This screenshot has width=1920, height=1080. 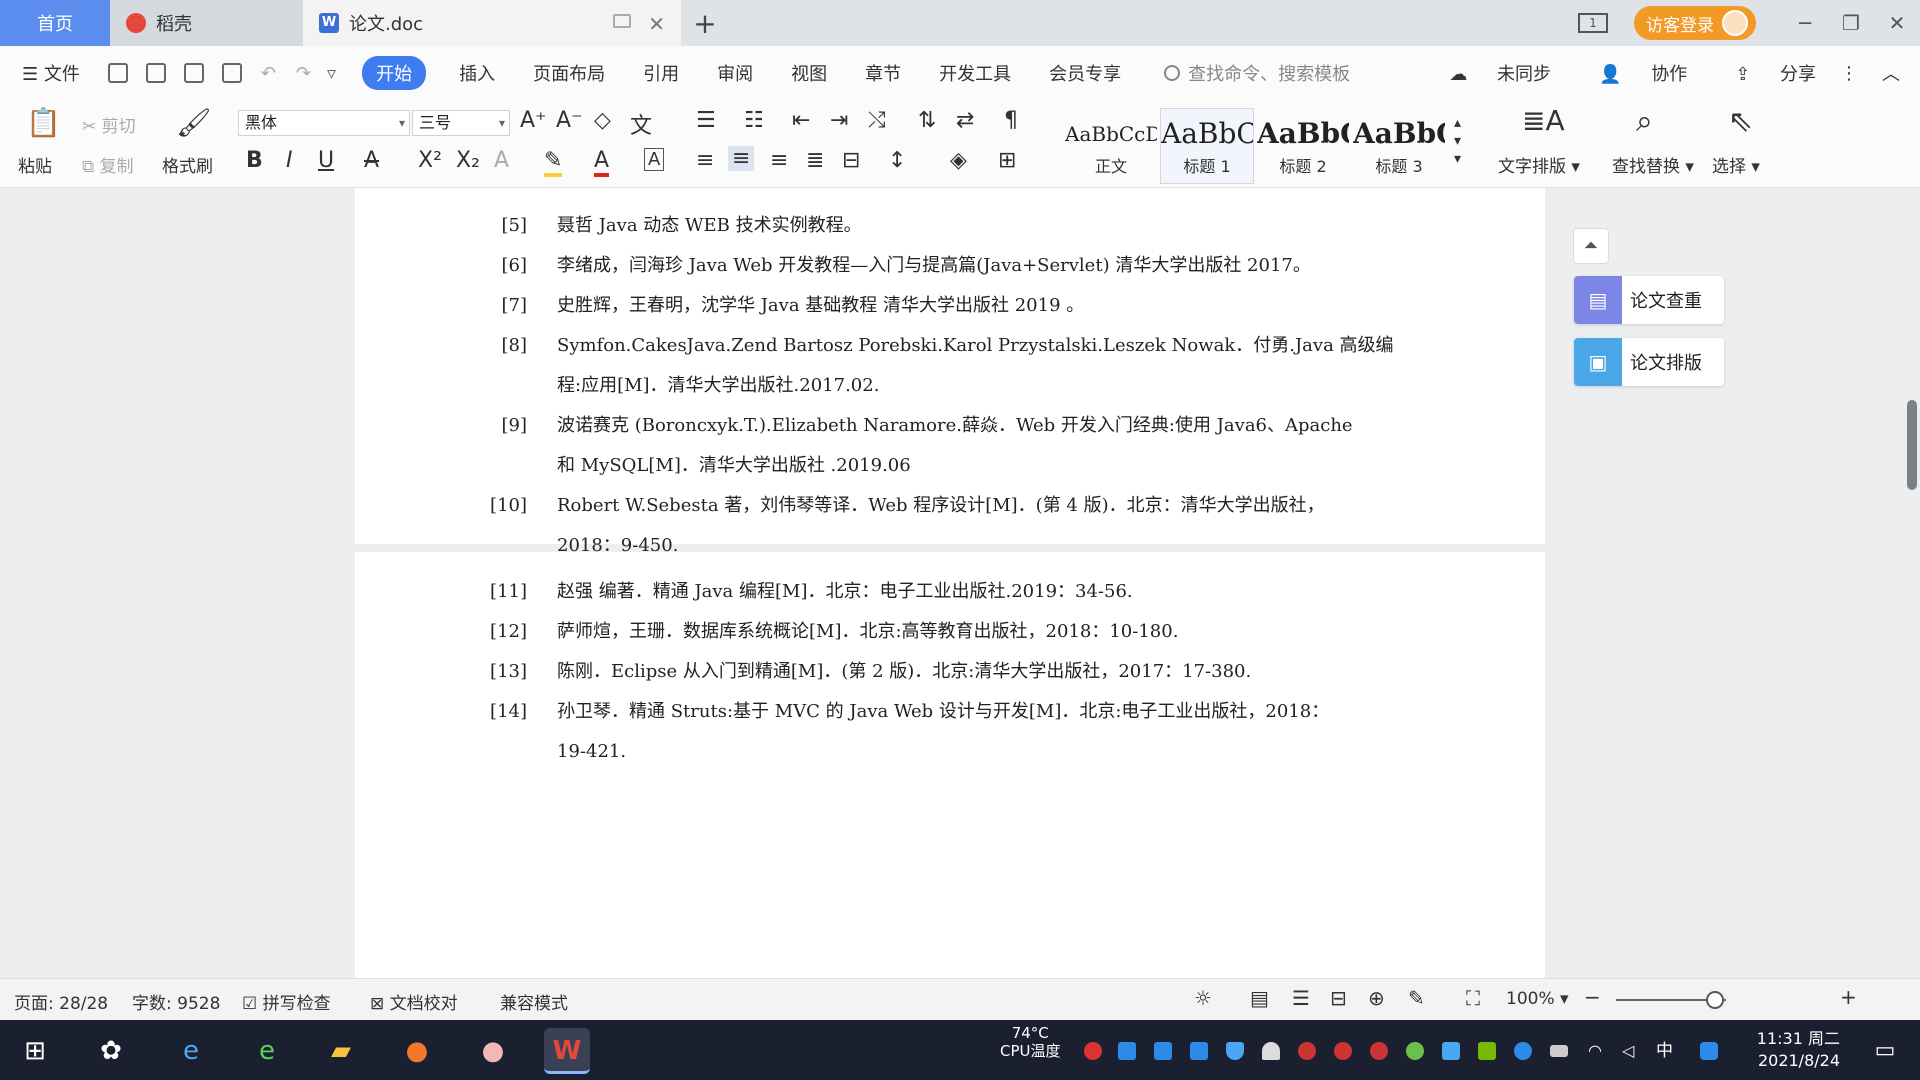 What do you see at coordinates (1257, 73) in the screenshot?
I see `command-search: 查找命令、搜索模板` at bounding box center [1257, 73].